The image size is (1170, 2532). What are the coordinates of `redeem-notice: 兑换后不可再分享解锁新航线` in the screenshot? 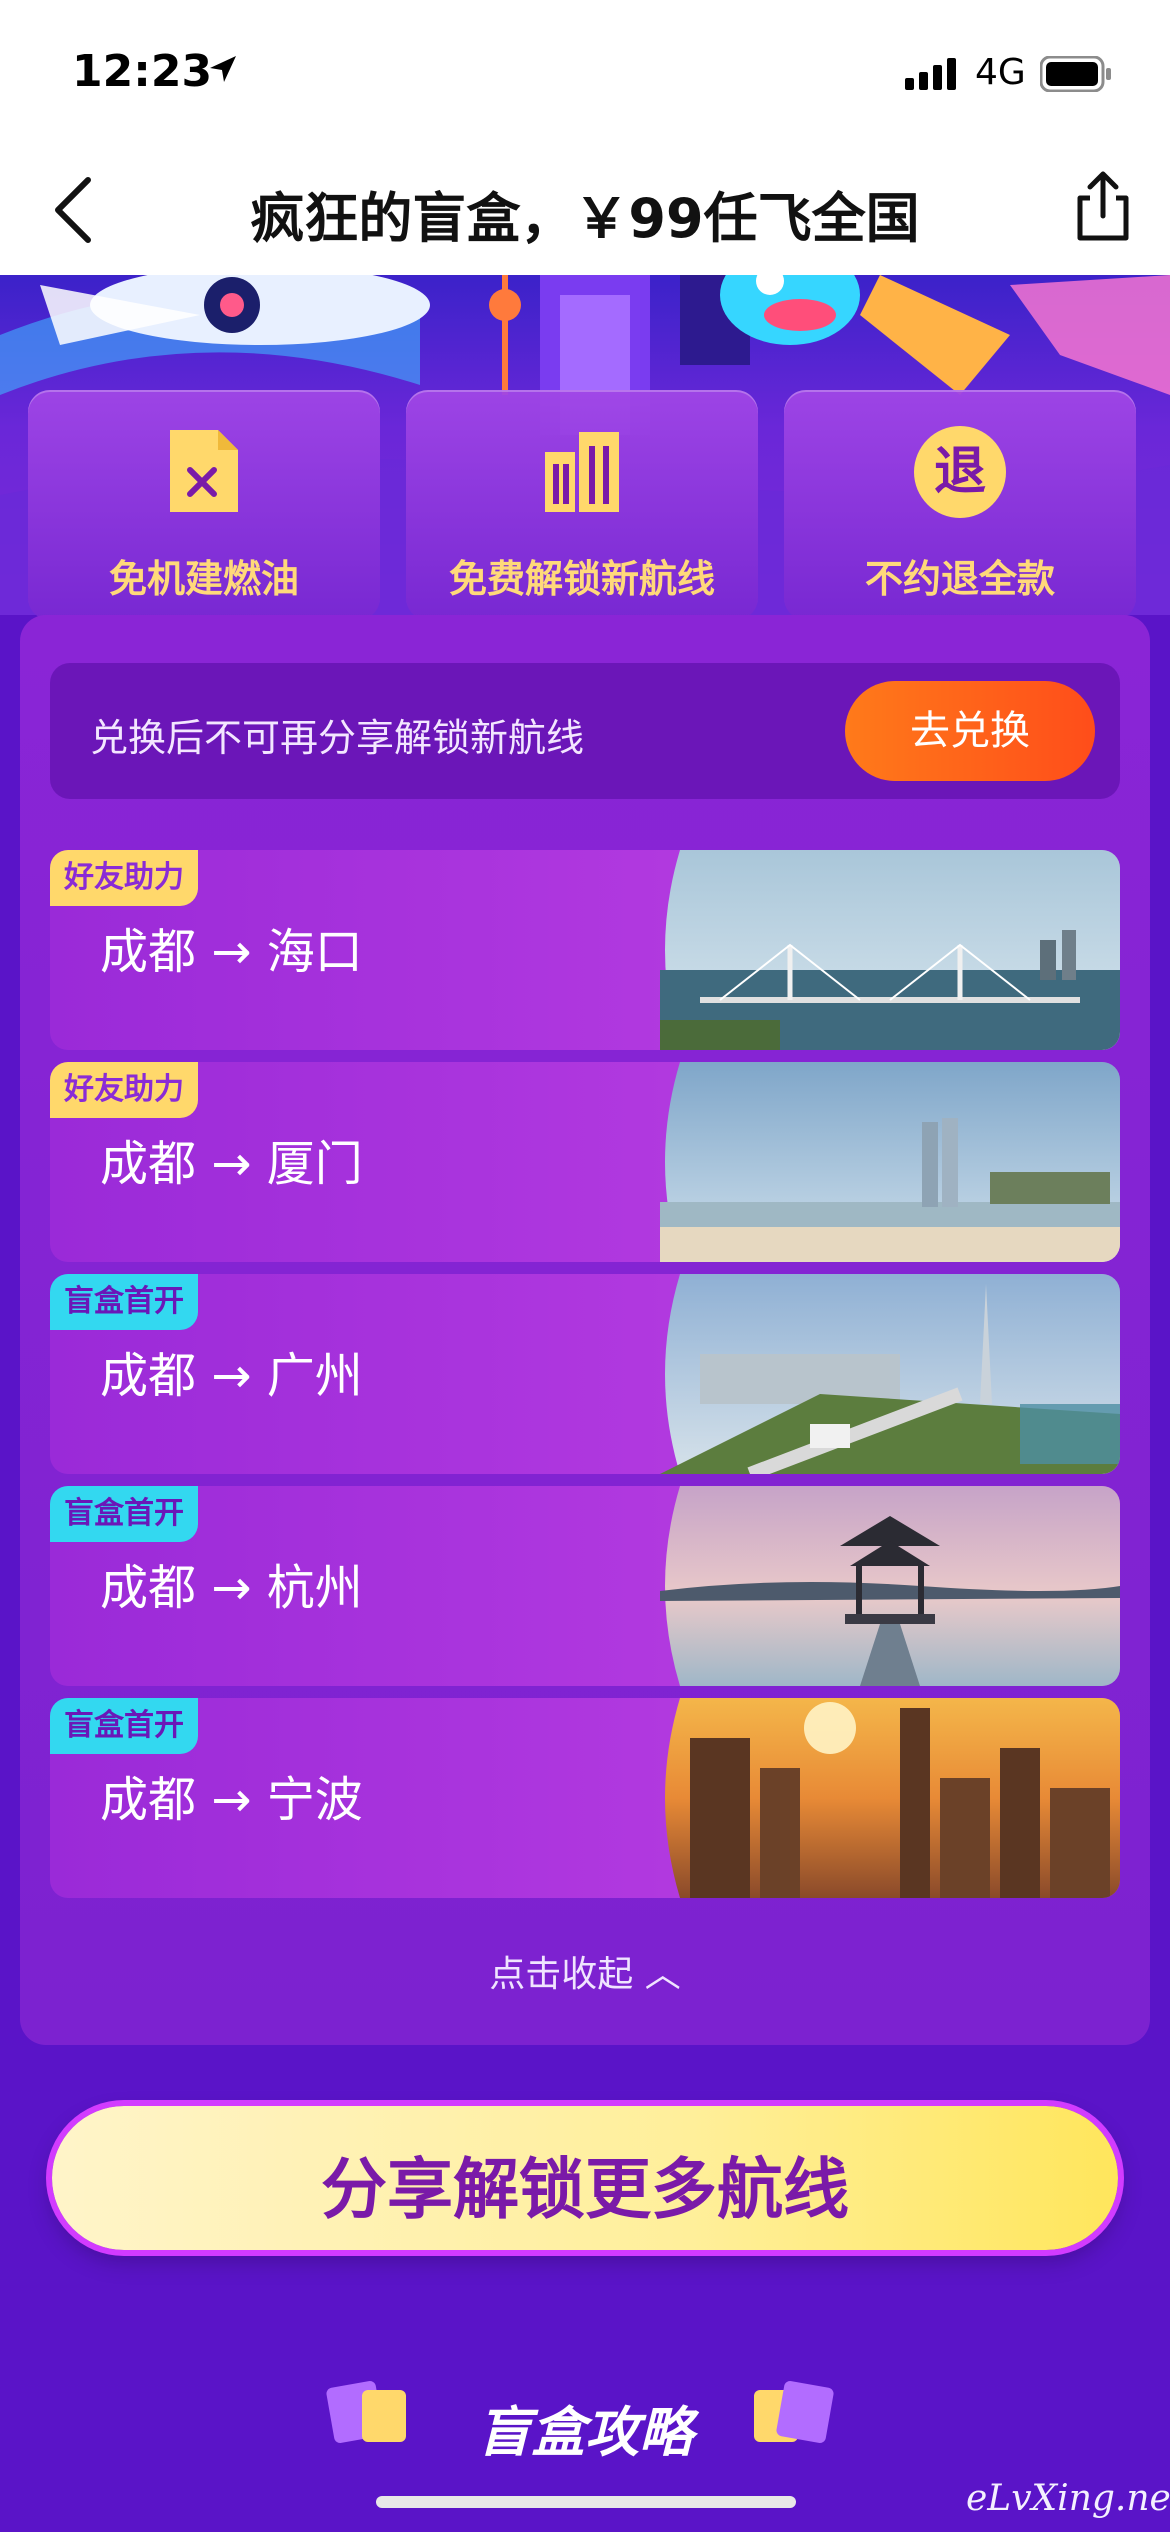 It's located at (337, 738).